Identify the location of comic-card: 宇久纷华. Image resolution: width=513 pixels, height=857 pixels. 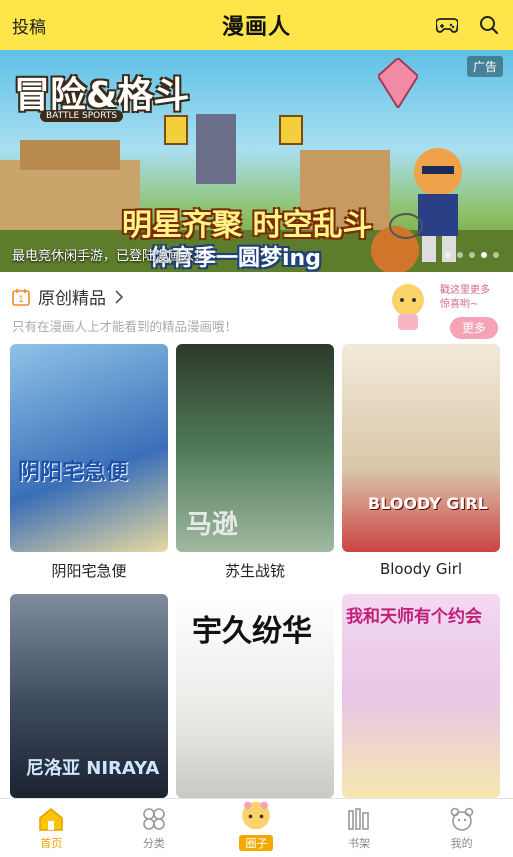
(255, 696).